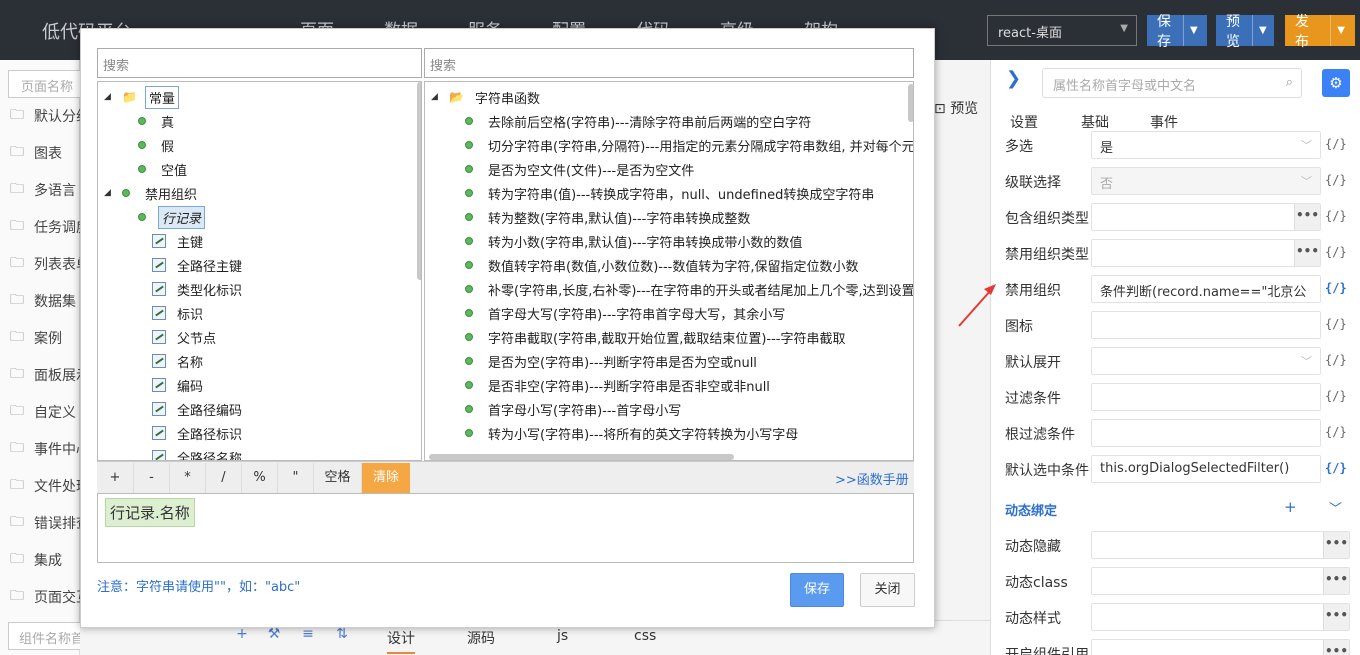 The width and height of the screenshot is (1360, 655). Describe the element at coordinates (40, 227) in the screenshot. I see `sidebar-item: 🗀 任务调度` at that location.